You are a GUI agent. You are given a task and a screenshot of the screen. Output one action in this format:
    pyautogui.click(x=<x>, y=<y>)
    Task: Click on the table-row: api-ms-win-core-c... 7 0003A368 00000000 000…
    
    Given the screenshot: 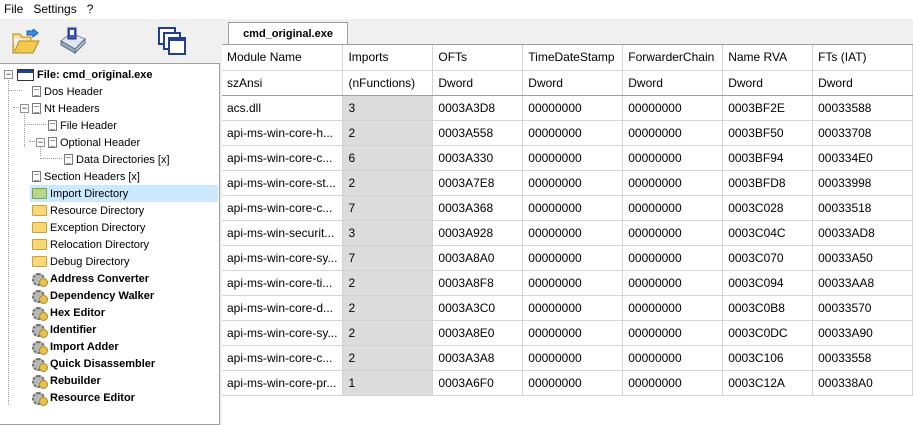 What is the action you would take?
    pyautogui.click(x=567, y=208)
    